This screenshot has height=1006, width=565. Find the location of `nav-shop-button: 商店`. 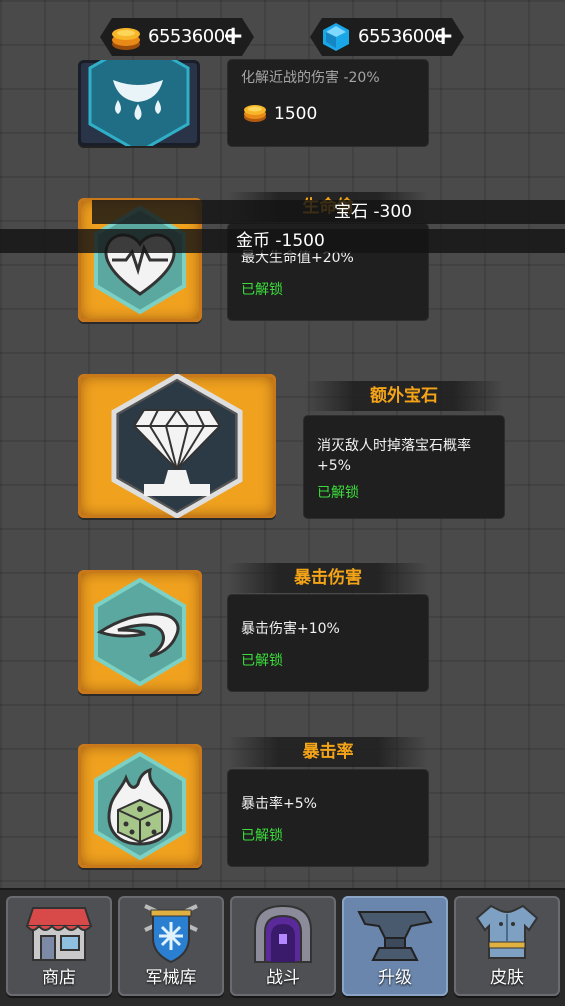

nav-shop-button: 商店 is located at coordinates (59, 946).